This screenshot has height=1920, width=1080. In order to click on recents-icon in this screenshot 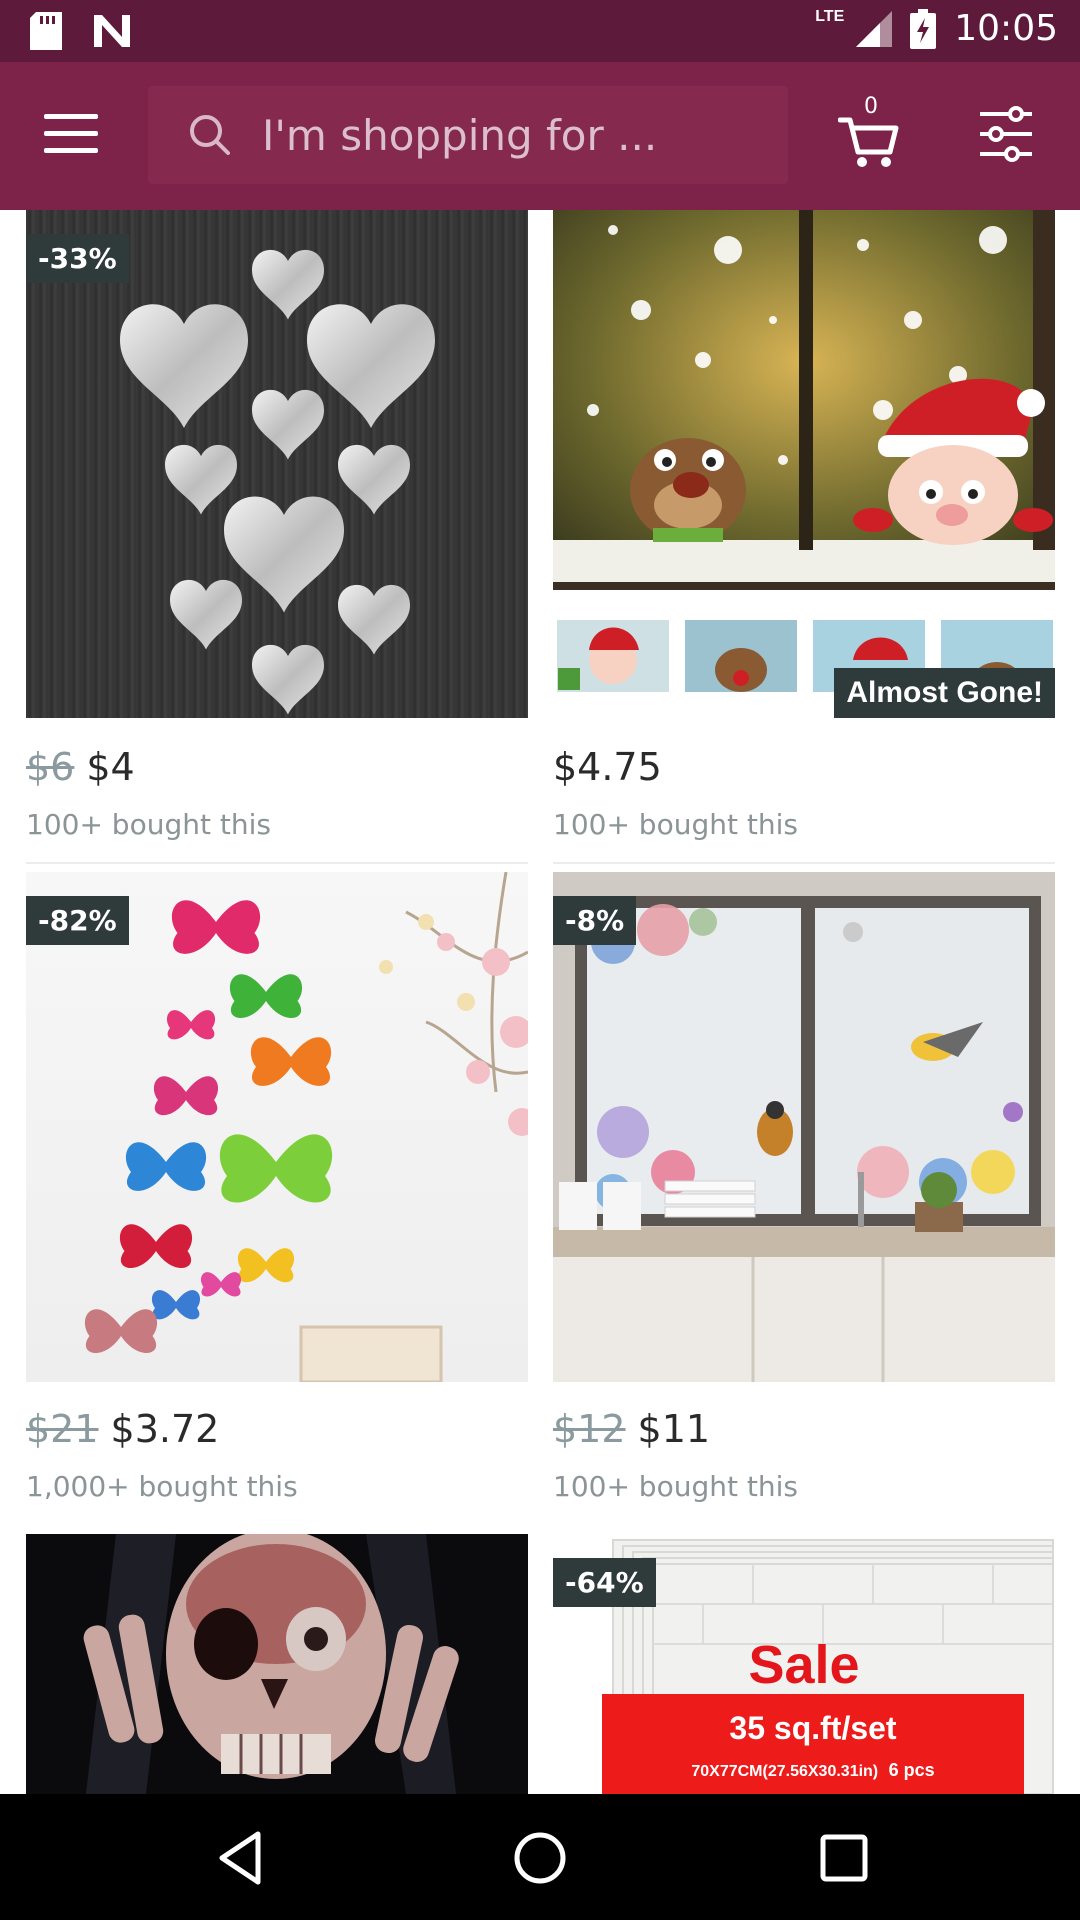, I will do `click(844, 1858)`.